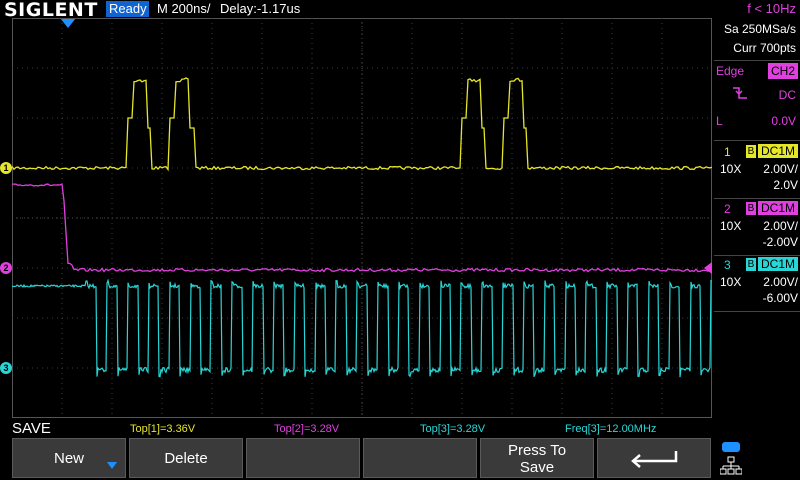  Describe the element at coordinates (127, 9) in the screenshot. I see `run-status-badge: Ready` at that location.